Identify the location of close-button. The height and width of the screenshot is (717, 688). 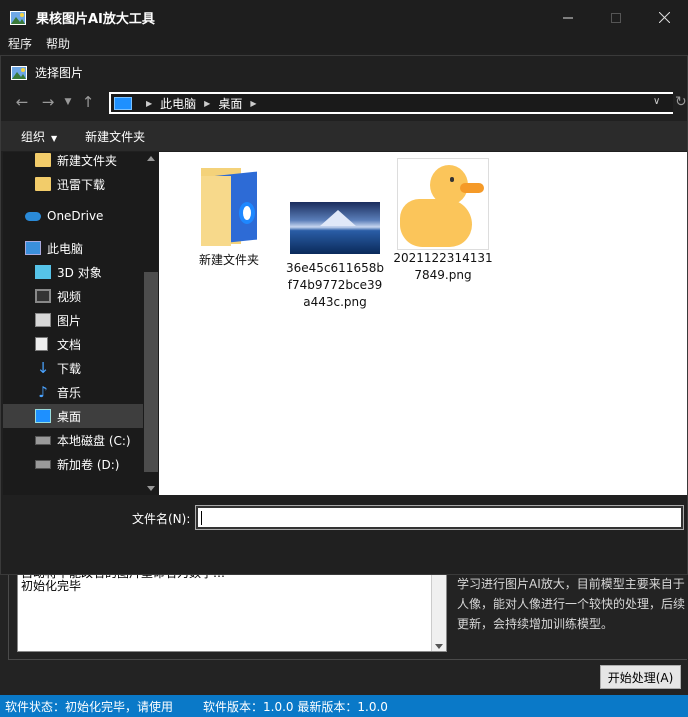
(664, 17).